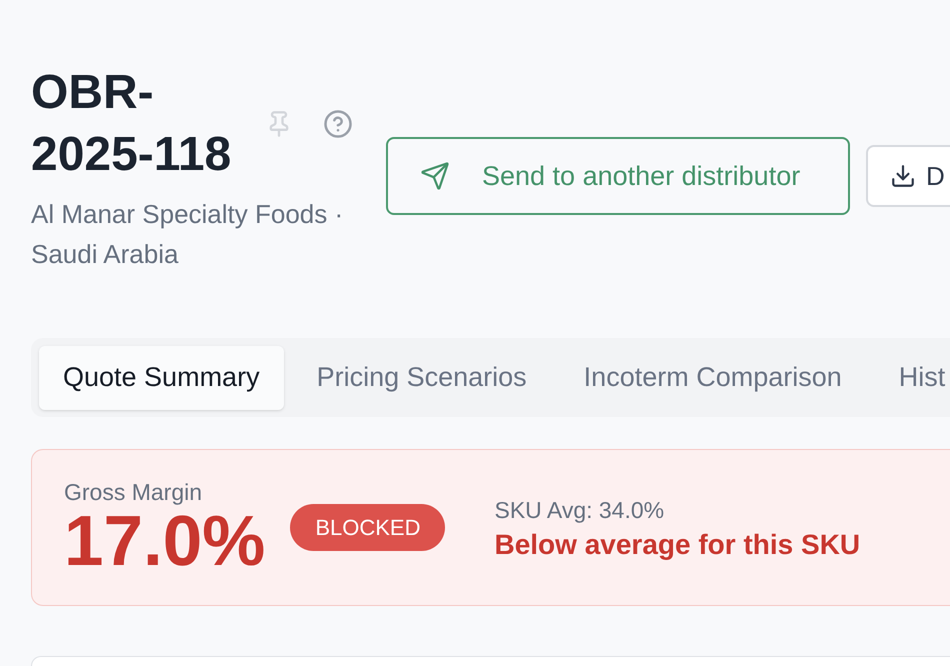 The height and width of the screenshot is (666, 950). What do you see at coordinates (912, 378) in the screenshot?
I see `tab: Hist` at bounding box center [912, 378].